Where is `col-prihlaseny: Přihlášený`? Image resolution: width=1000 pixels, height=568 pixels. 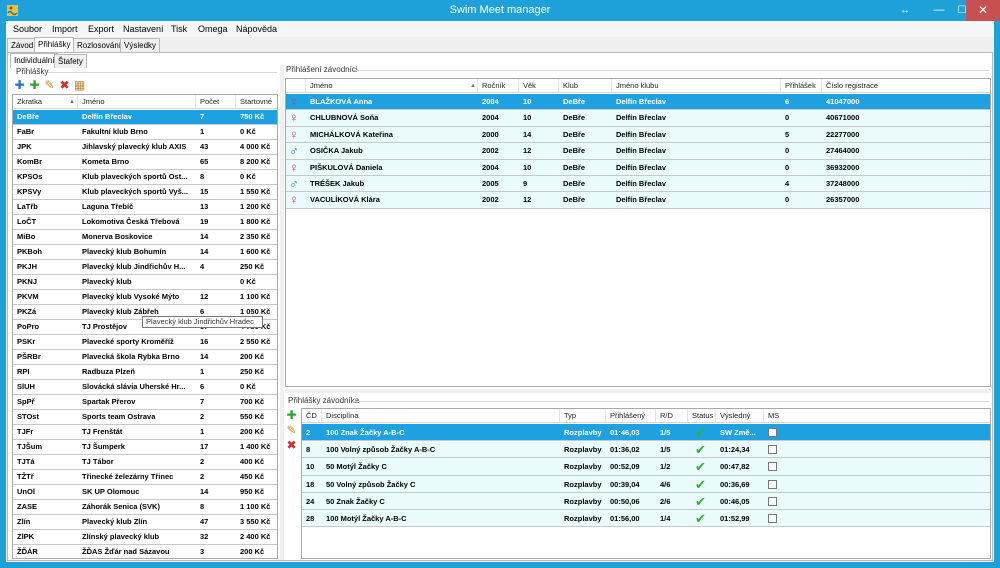
col-prihlaseny: Přihlášený is located at coordinates (631, 416).